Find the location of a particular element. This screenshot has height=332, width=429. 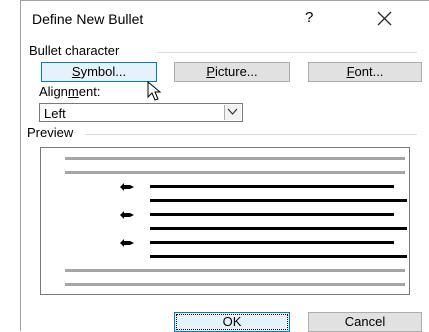

cancel-button: Cancel is located at coordinates (365, 322).